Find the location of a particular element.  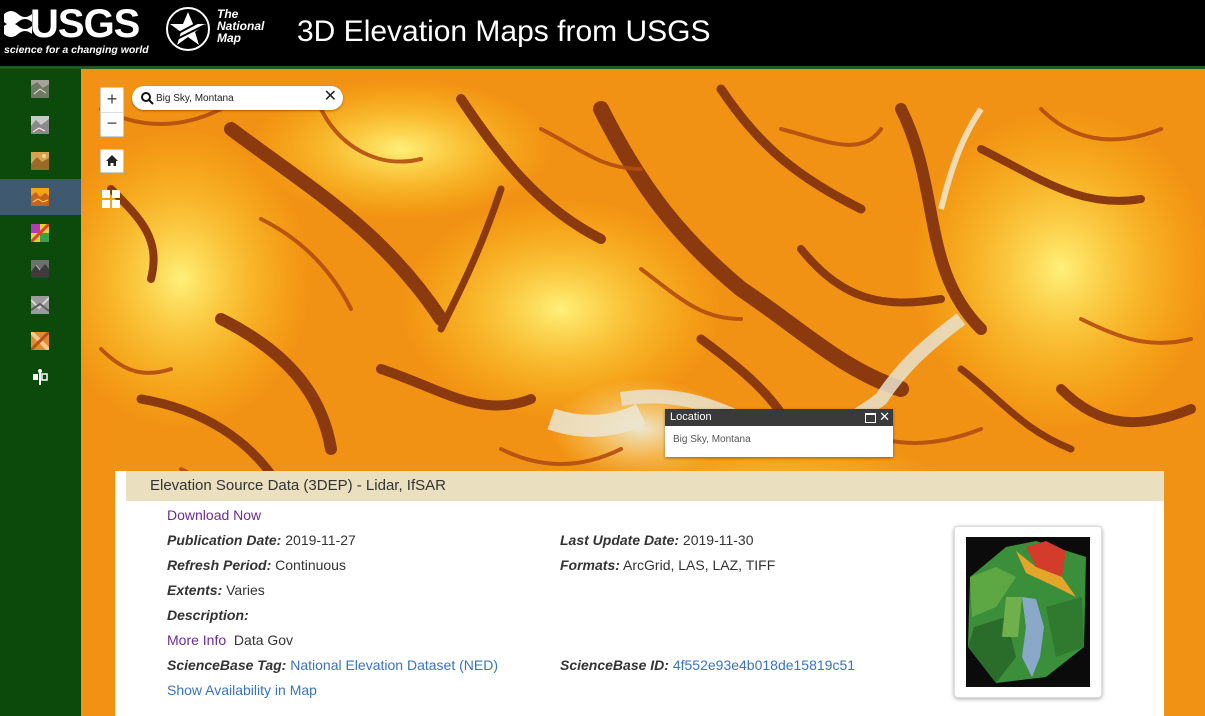

page-title: 3D Elevation Maps from USGS is located at coordinates (504, 31).